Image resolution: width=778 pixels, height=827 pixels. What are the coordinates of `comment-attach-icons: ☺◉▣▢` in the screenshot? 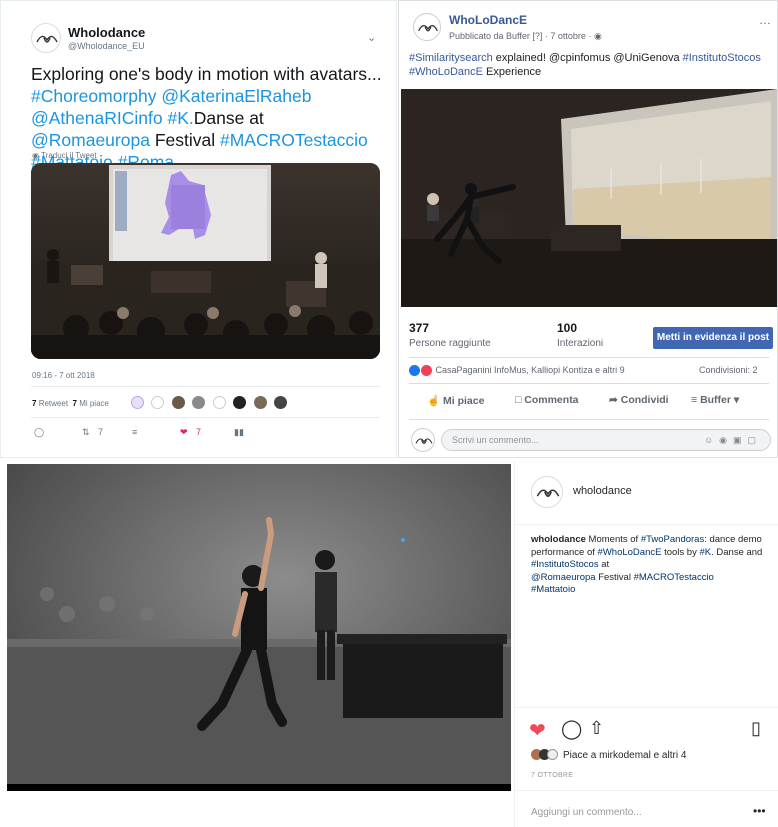 It's located at (733, 440).